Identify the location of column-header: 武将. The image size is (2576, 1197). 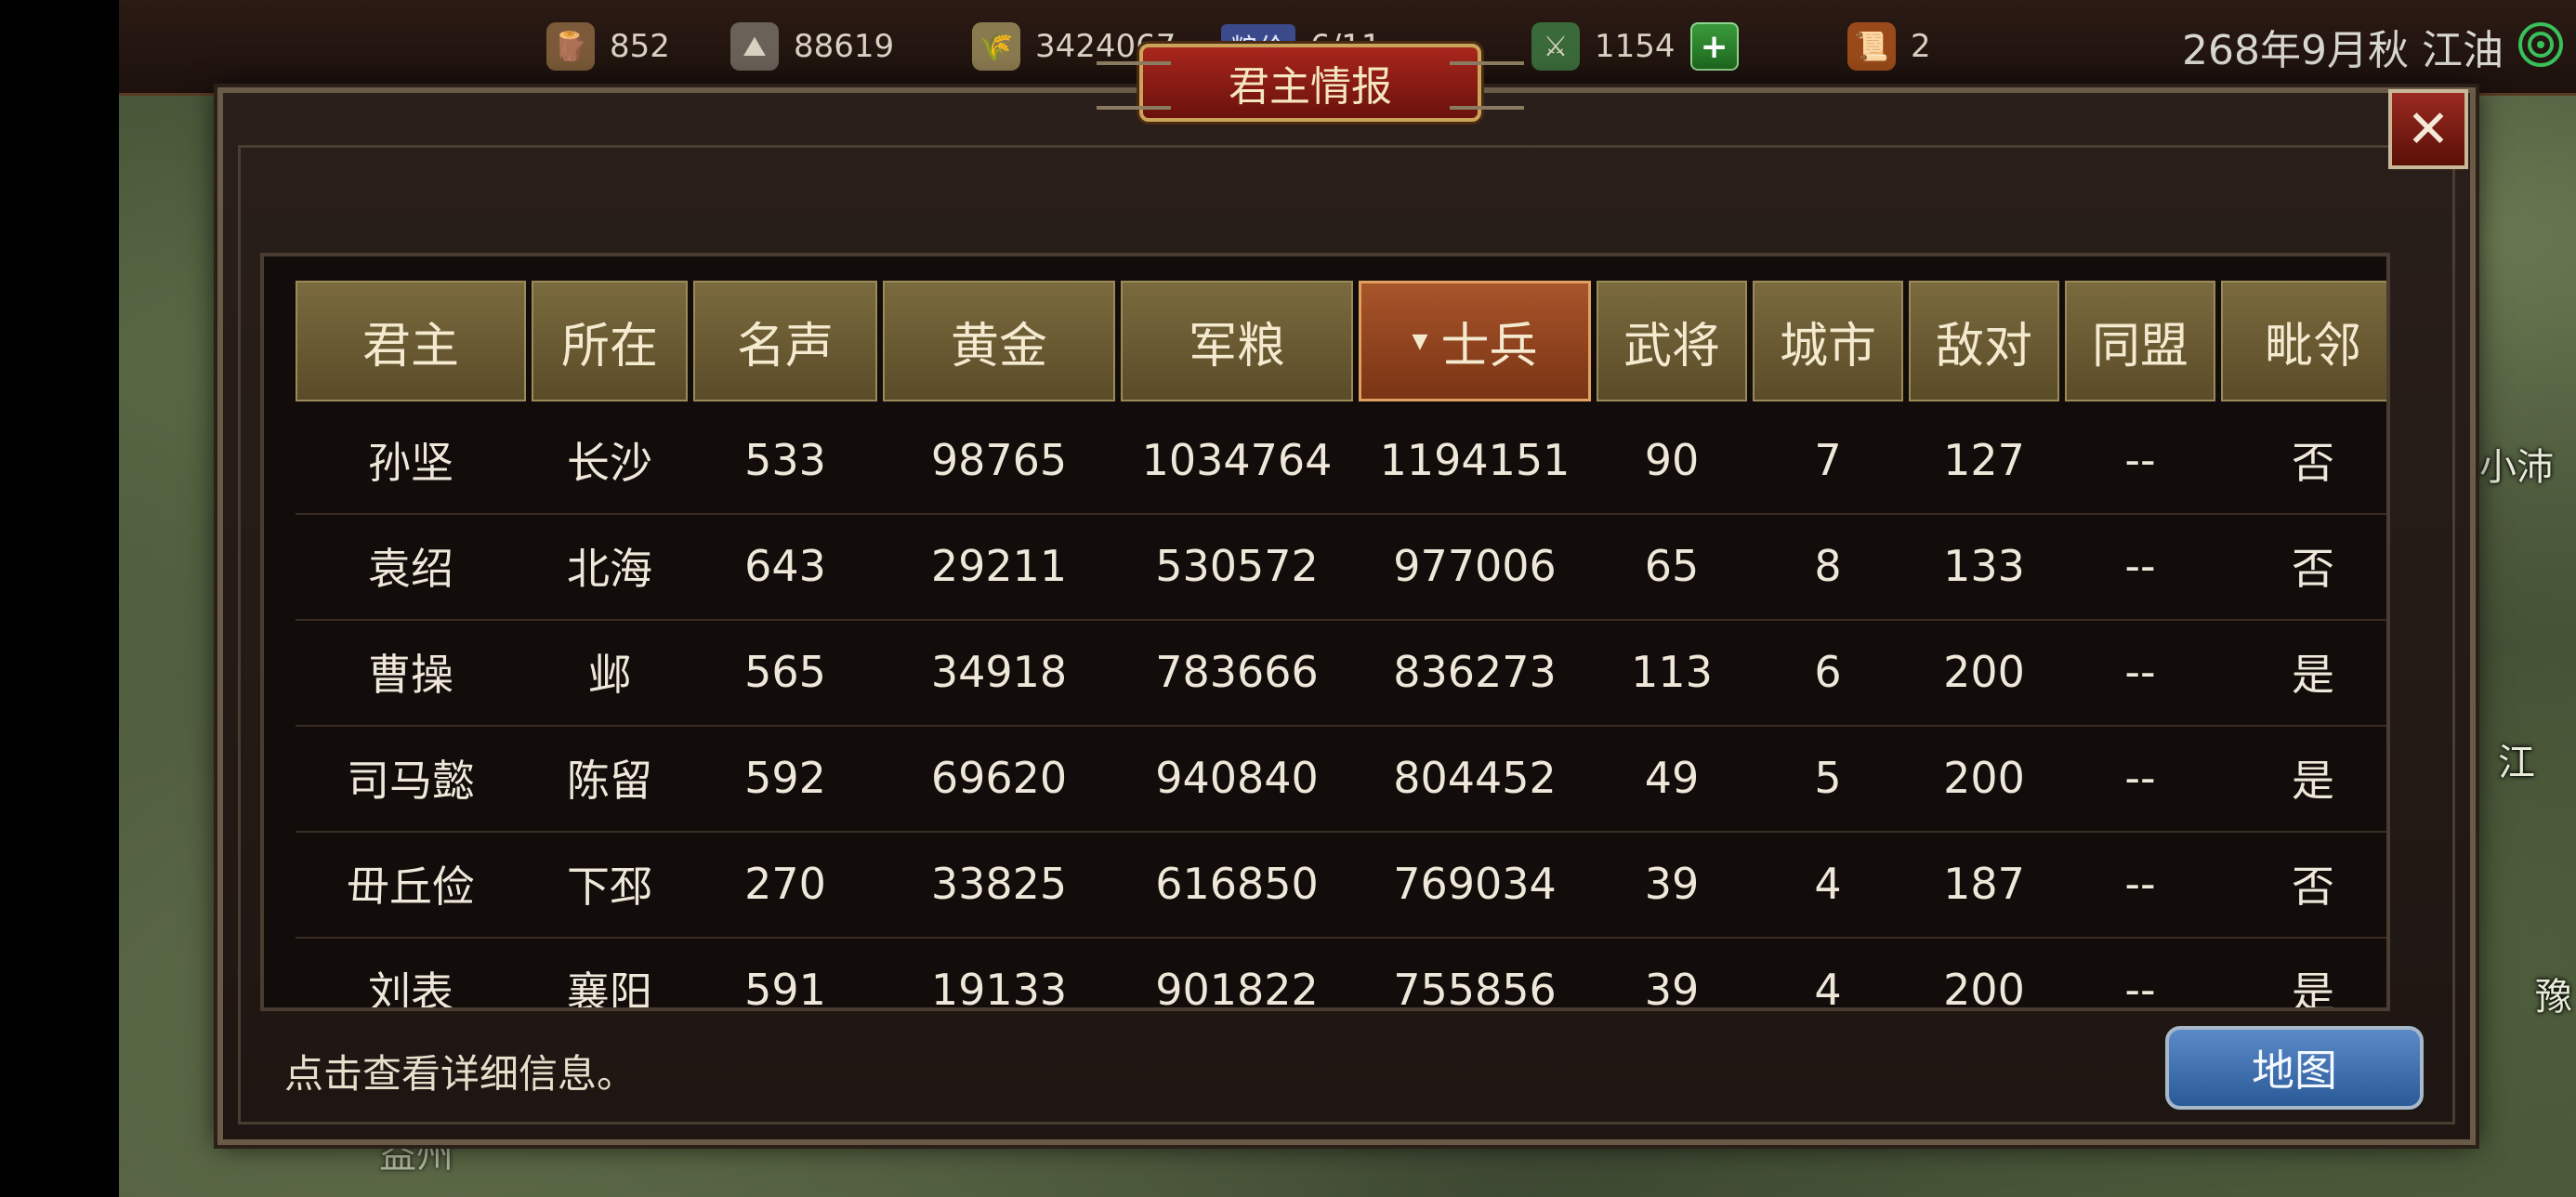
(1672, 341).